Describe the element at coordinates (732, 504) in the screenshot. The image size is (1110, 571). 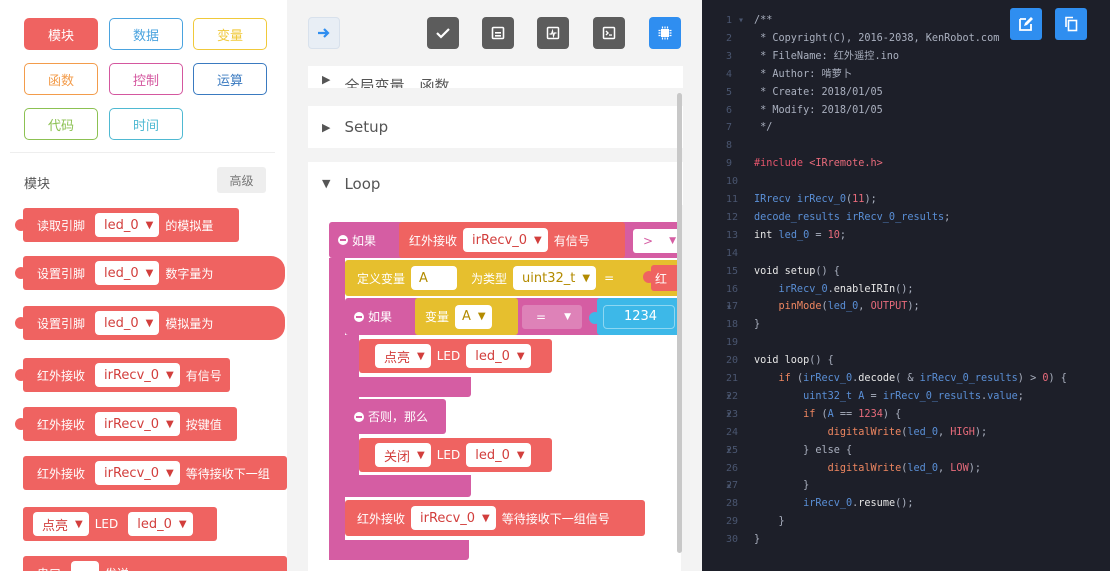
I see `line-number: 28` at that location.